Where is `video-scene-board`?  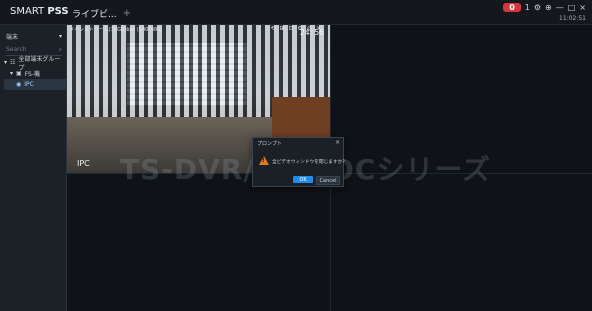
video-scene-board is located at coordinates (301, 118).